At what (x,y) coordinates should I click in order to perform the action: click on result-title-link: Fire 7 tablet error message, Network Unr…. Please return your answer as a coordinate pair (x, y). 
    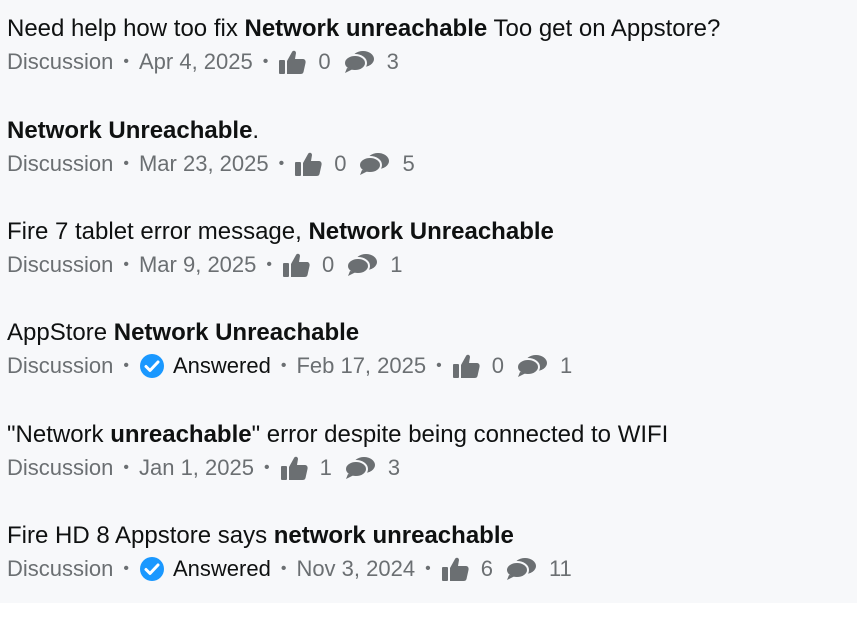
    Looking at the image, I should click on (280, 232).